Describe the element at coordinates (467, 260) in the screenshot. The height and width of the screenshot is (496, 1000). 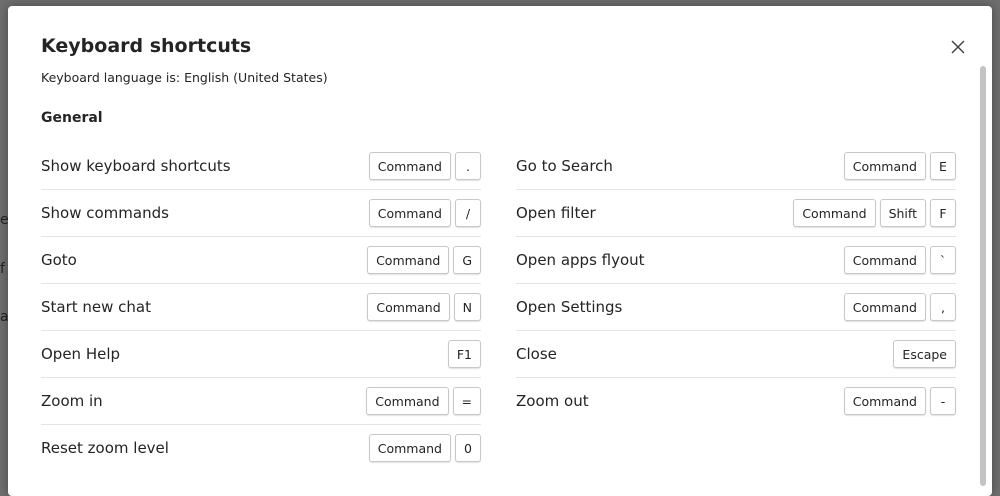
I see `key-badge: G` at that location.